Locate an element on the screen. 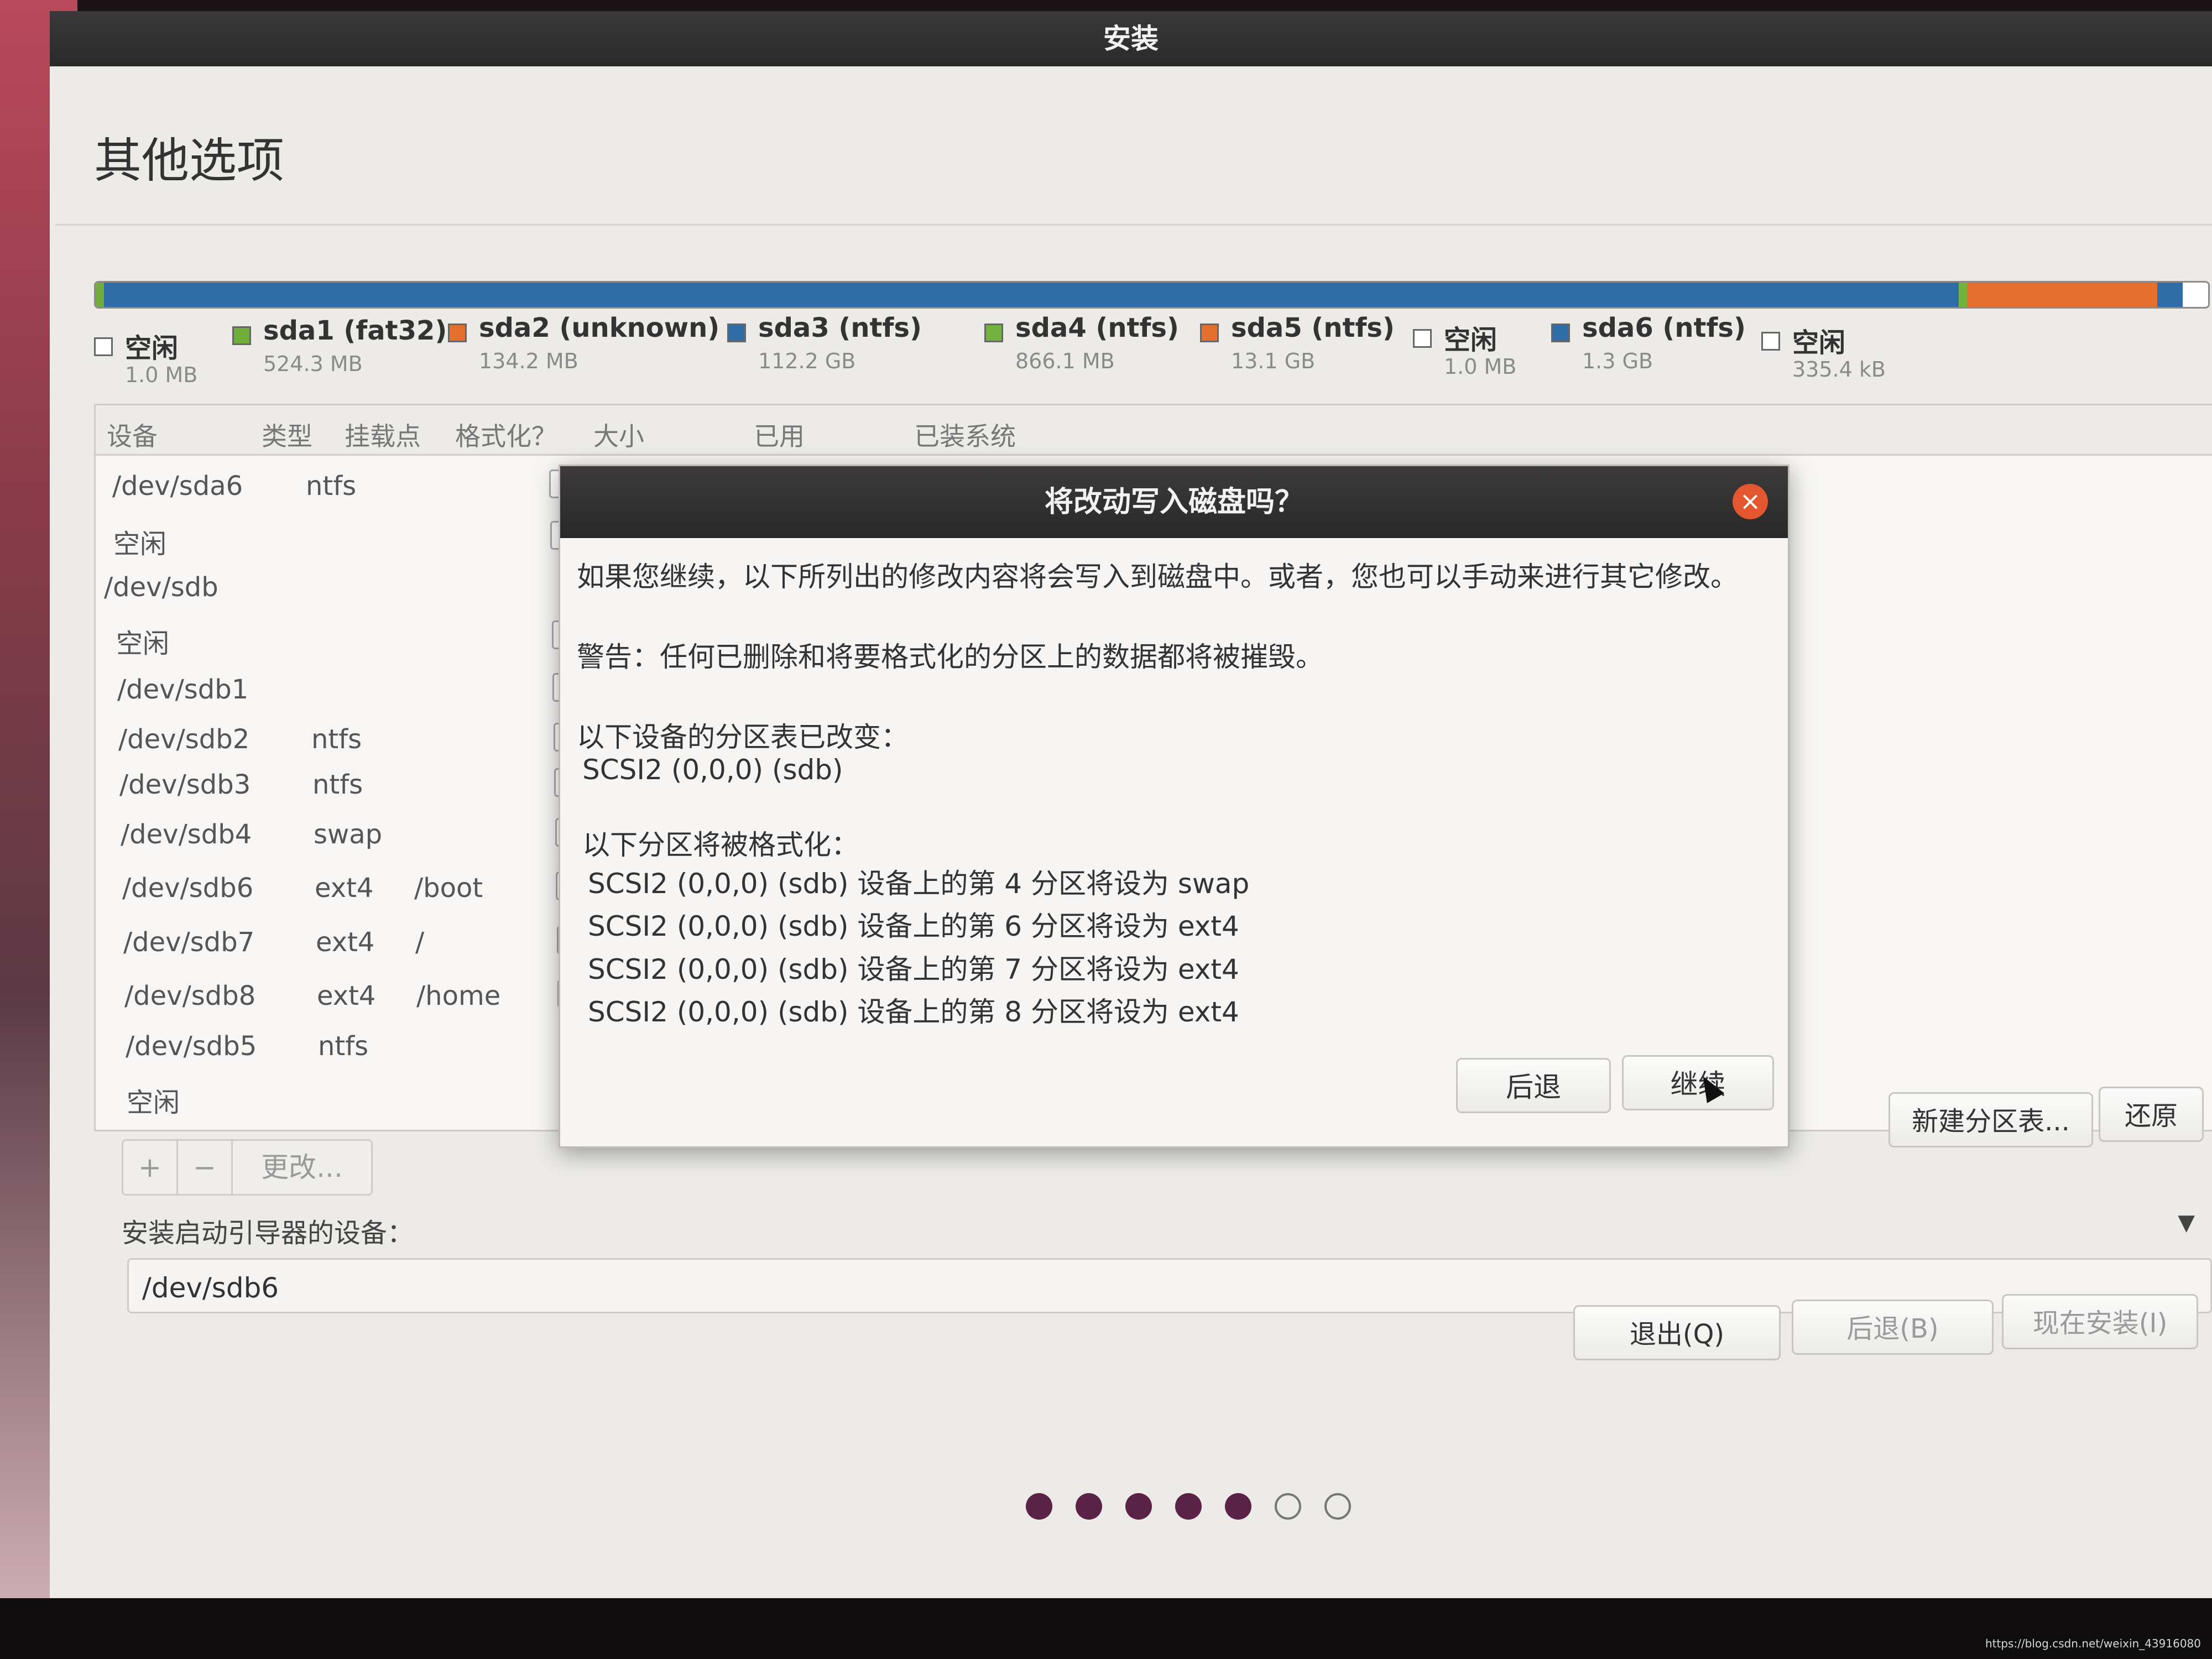 This screenshot has width=2212, height=1659. window-titlebar: 安装 is located at coordinates (1131, 39).